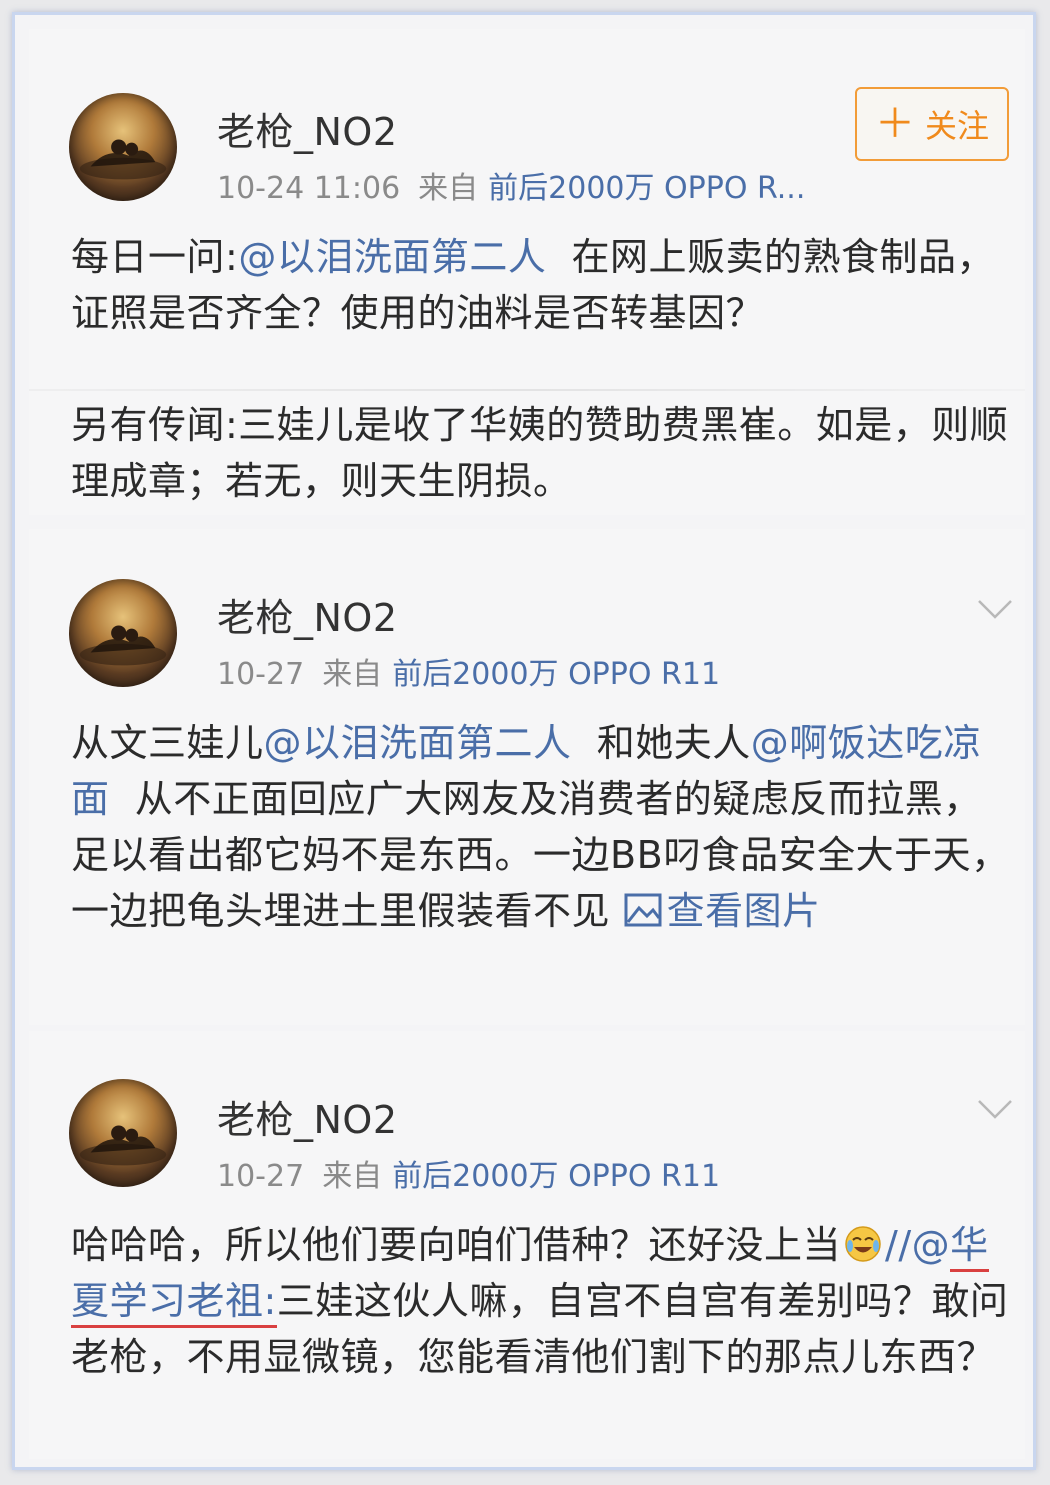  What do you see at coordinates (863, 1244) in the screenshot?
I see `laugh-cry-emoji-icon` at bounding box center [863, 1244].